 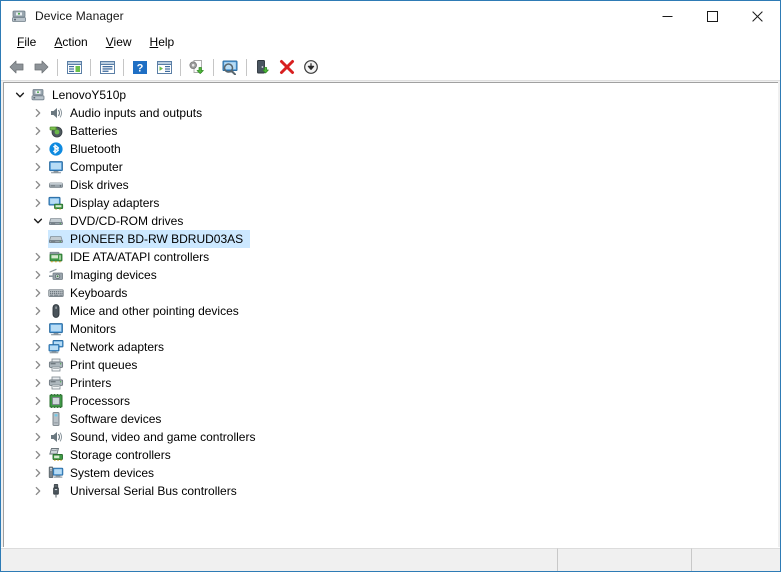 I want to click on tree-item-label: Keyboards, so click(x=99, y=293).